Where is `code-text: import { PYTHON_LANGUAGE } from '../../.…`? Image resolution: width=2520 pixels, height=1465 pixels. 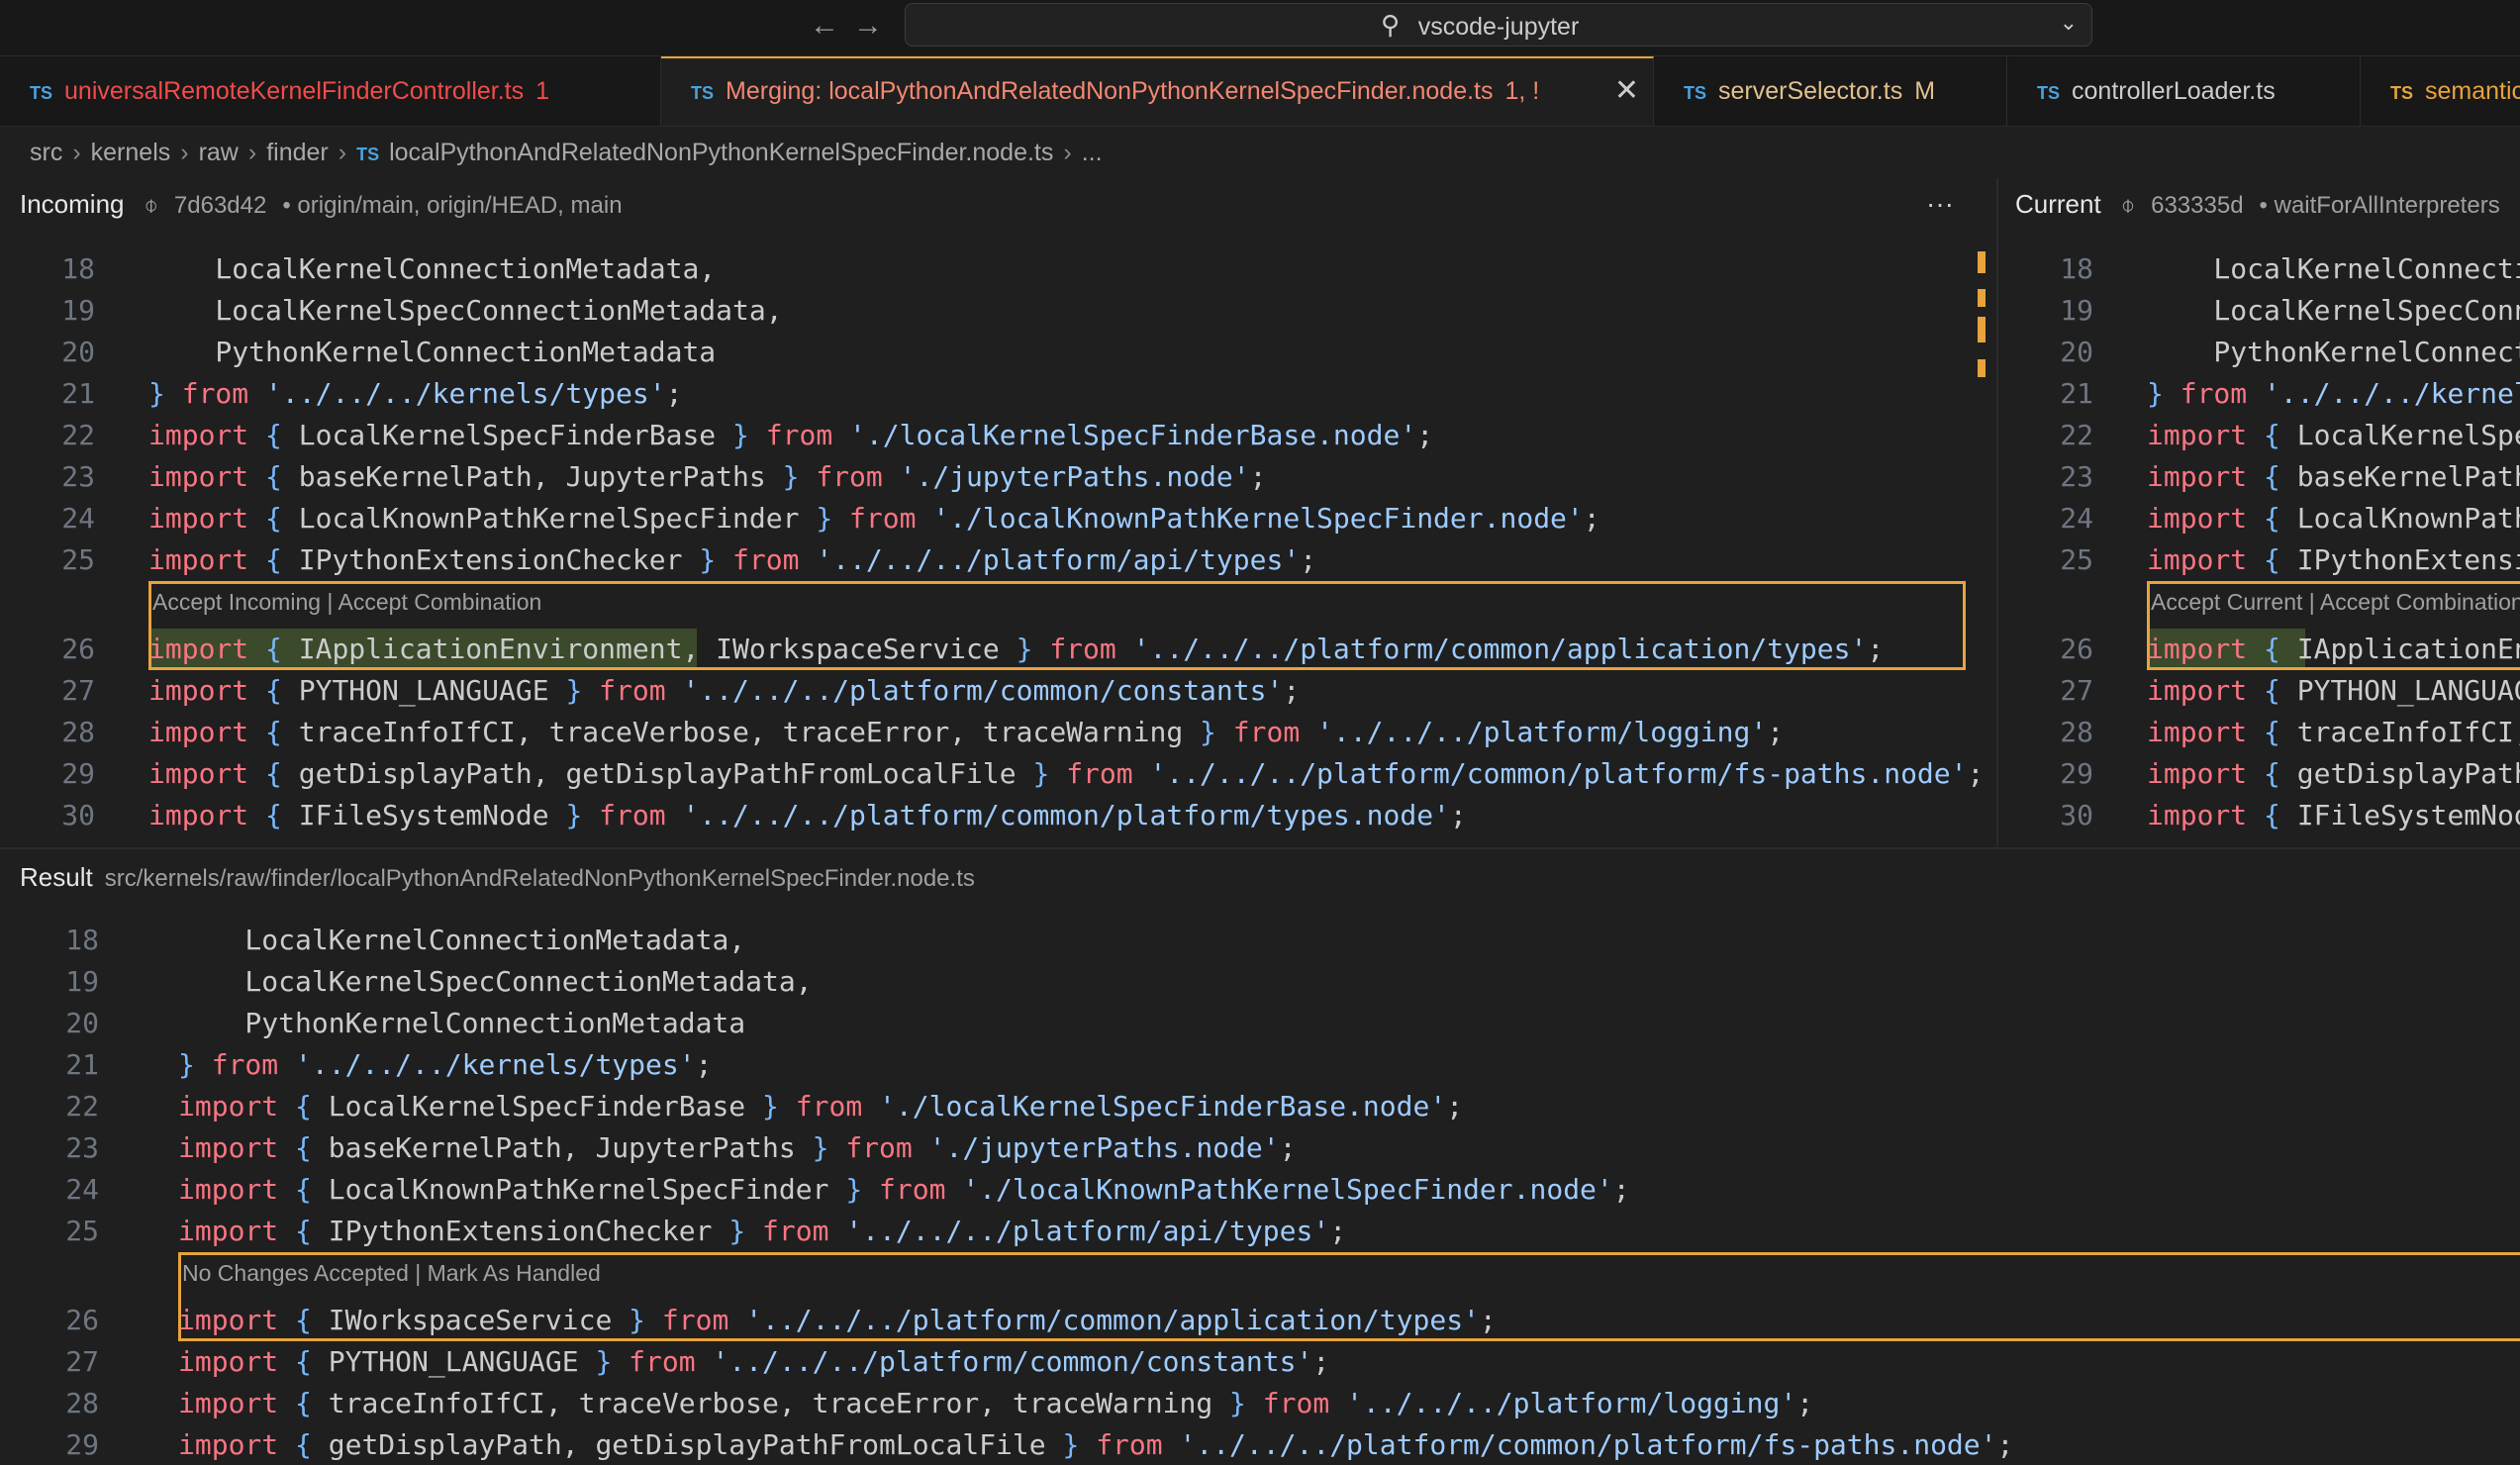
code-text: import { PYTHON_LANGUAGE } from '../../.… is located at coordinates (2333, 690).